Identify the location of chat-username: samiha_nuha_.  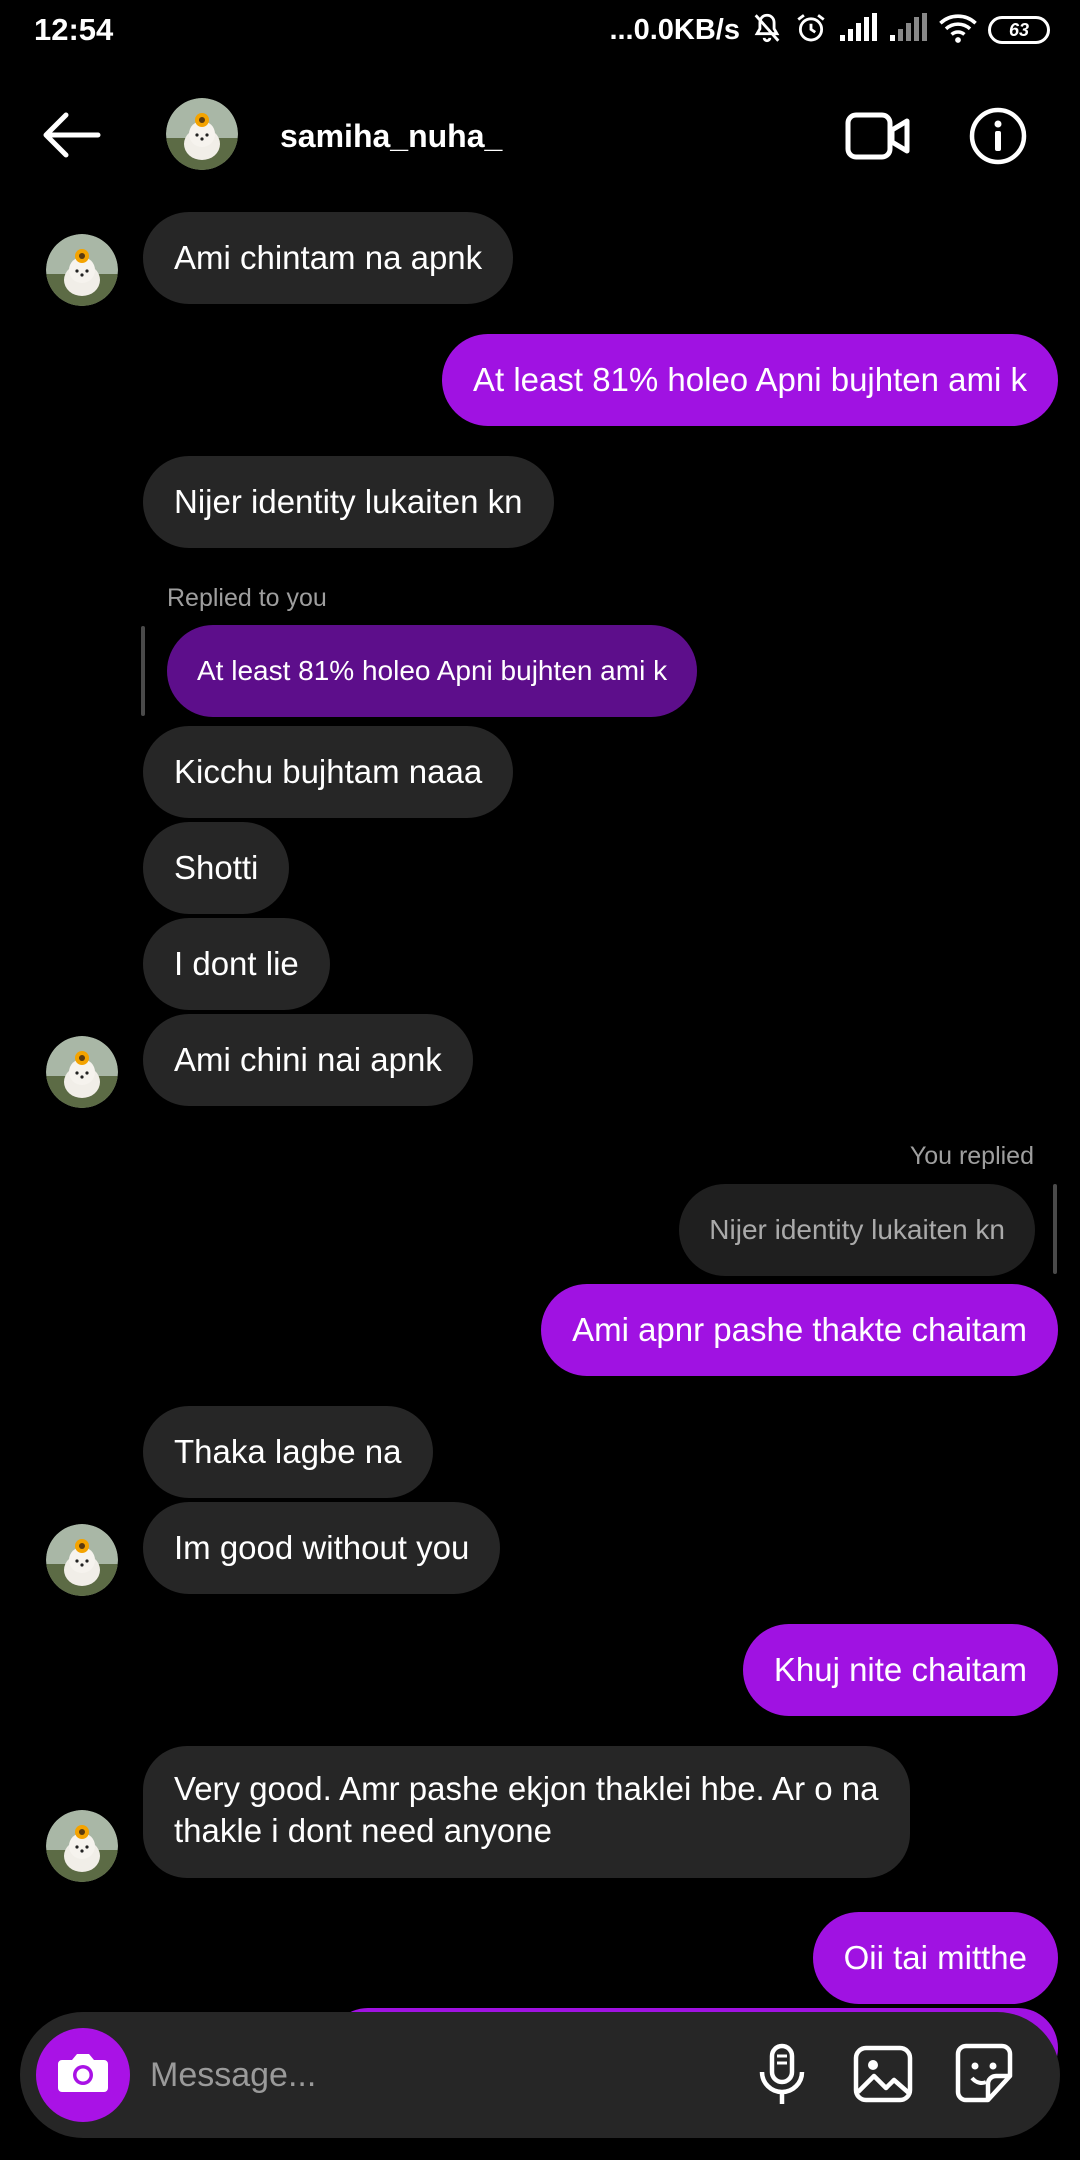
(391, 136).